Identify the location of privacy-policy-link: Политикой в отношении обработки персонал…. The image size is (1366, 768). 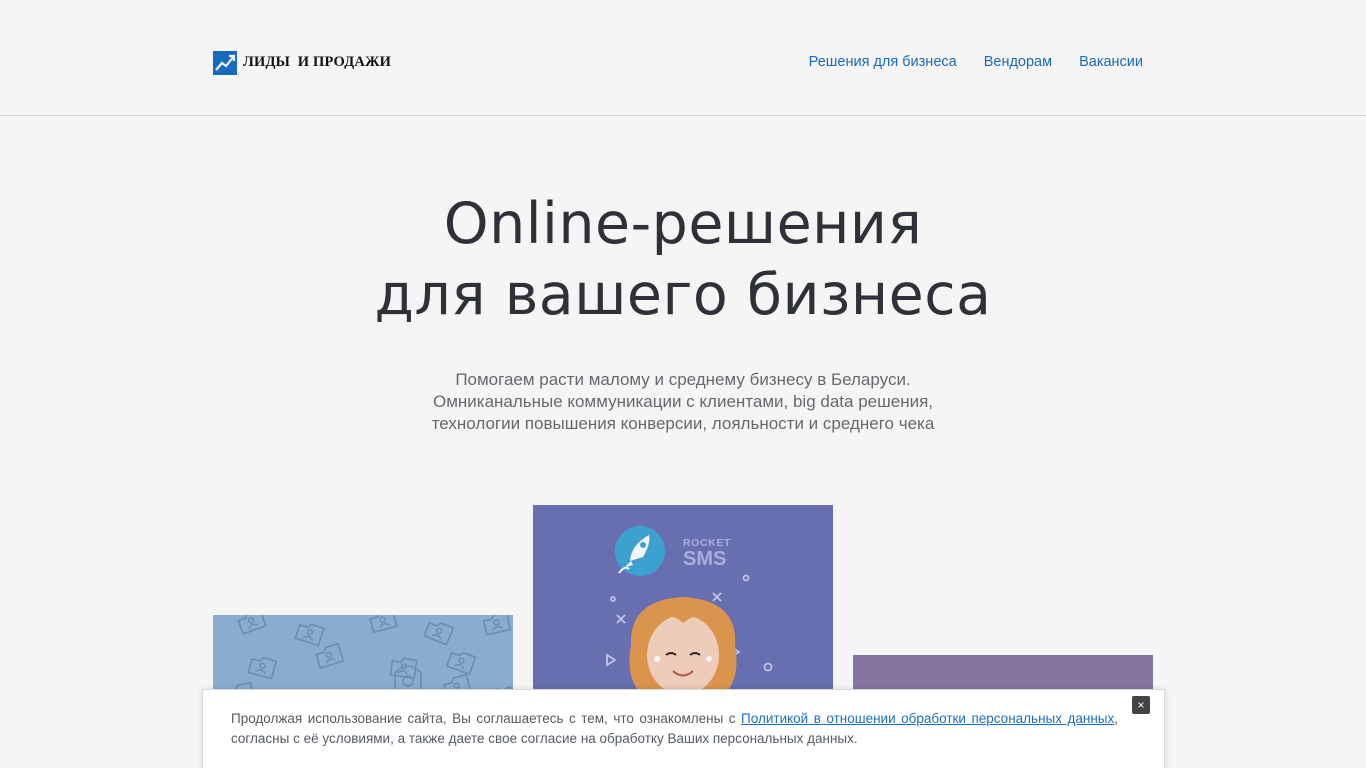
(927, 718).